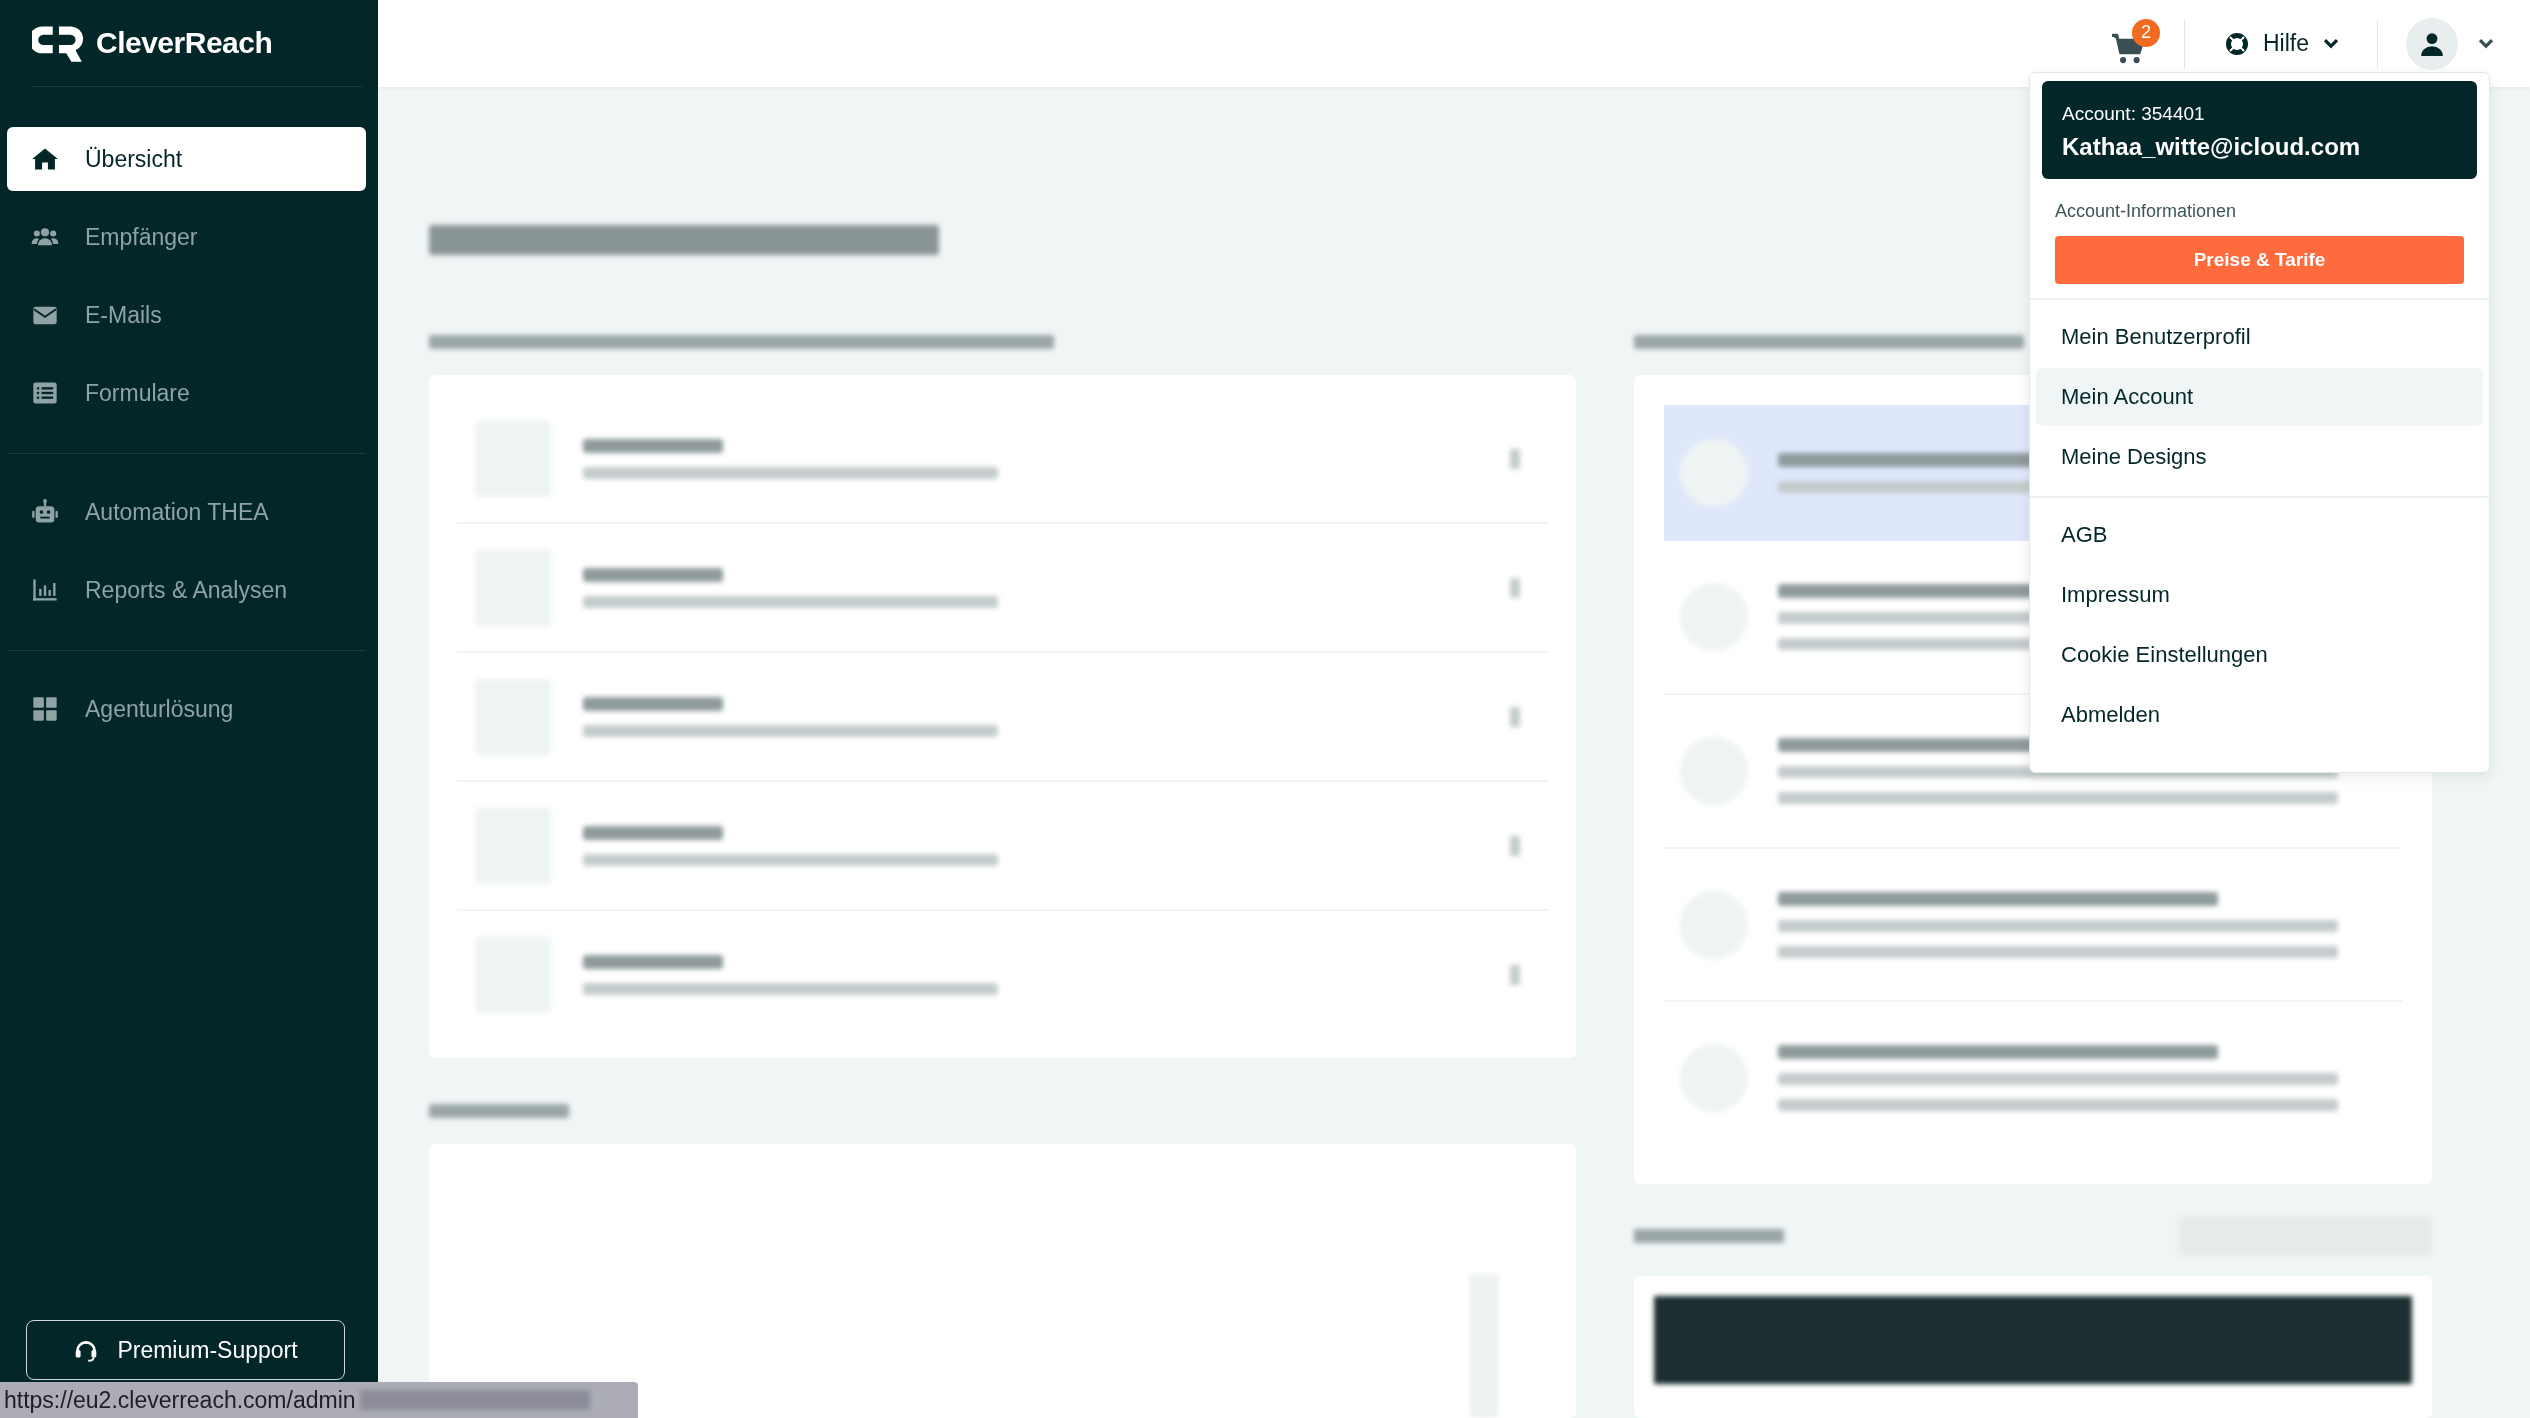 The image size is (2530, 1418). Describe the element at coordinates (2259, 595) in the screenshot. I see `menu-item: Impressum` at that location.